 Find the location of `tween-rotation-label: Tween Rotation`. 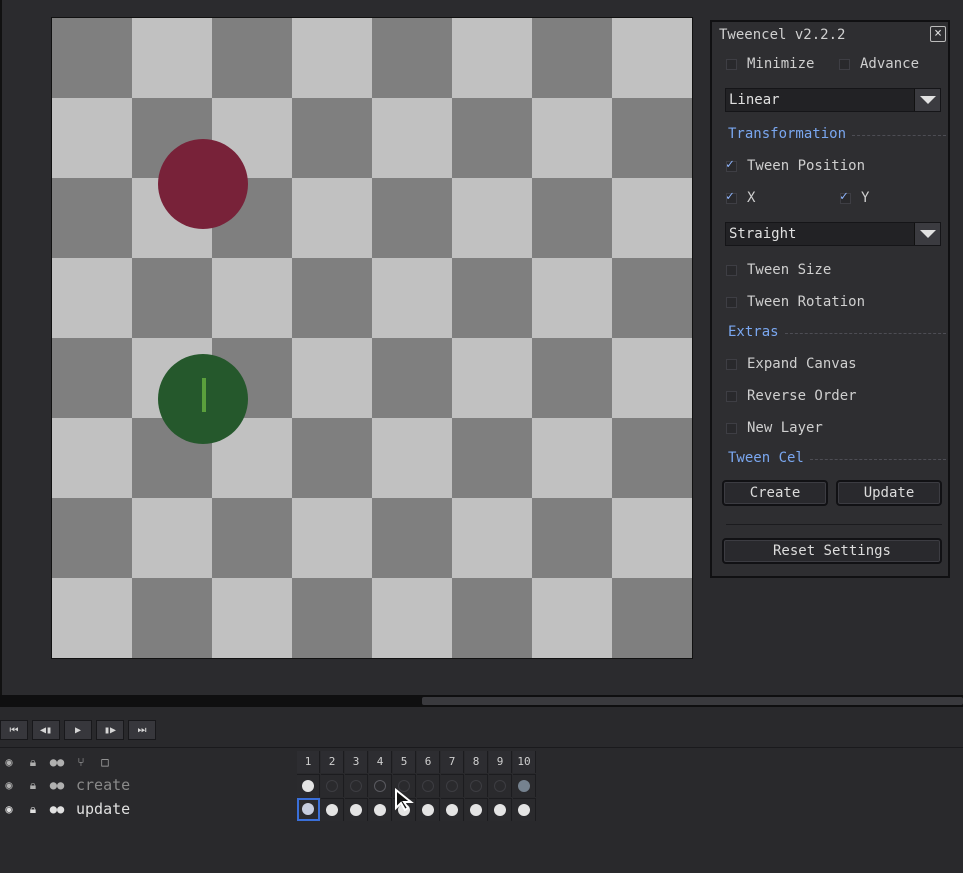

tween-rotation-label: Tween Rotation is located at coordinates (806, 302).